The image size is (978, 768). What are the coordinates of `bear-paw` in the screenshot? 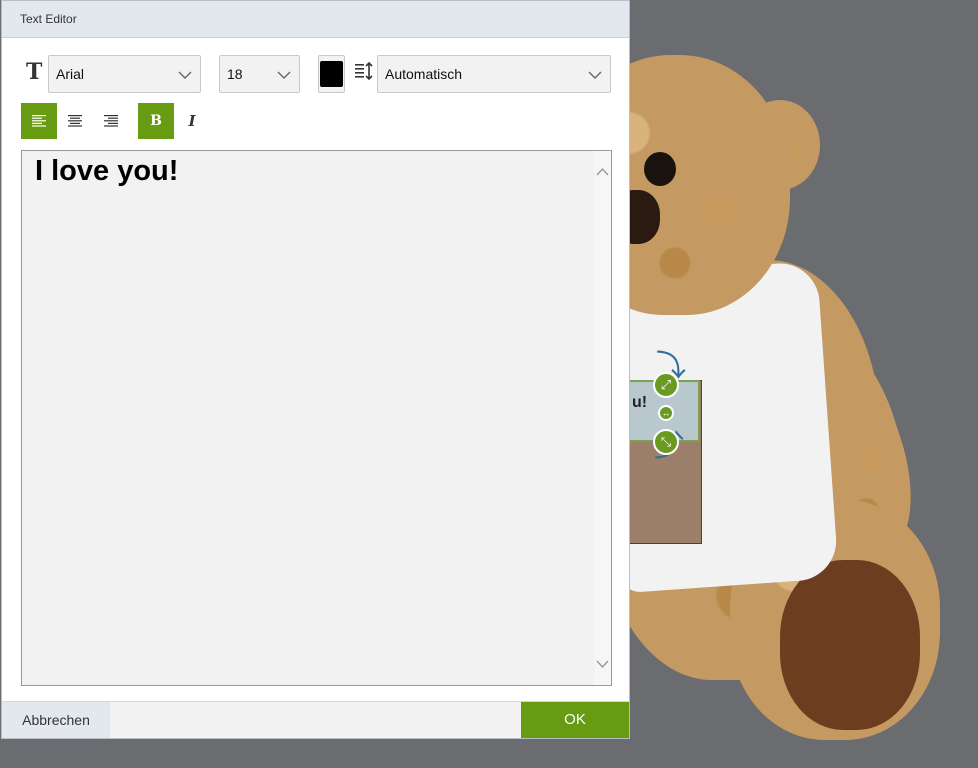 It's located at (850, 645).